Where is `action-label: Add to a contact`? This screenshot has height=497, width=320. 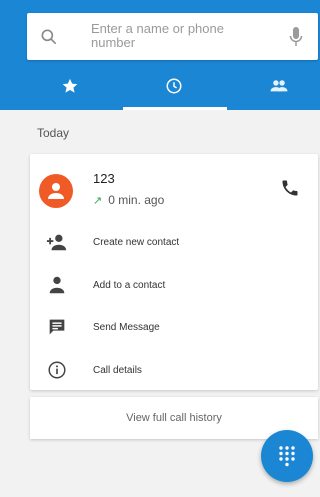 action-label: Add to a contact is located at coordinates (129, 285).